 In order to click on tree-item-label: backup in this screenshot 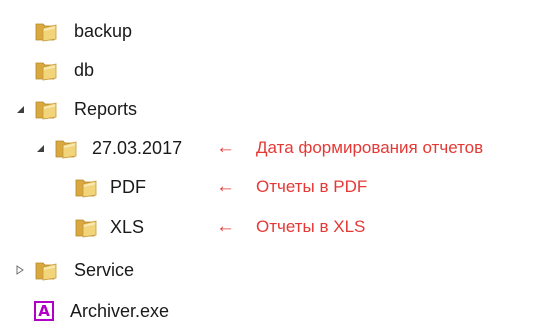, I will do `click(103, 31)`.